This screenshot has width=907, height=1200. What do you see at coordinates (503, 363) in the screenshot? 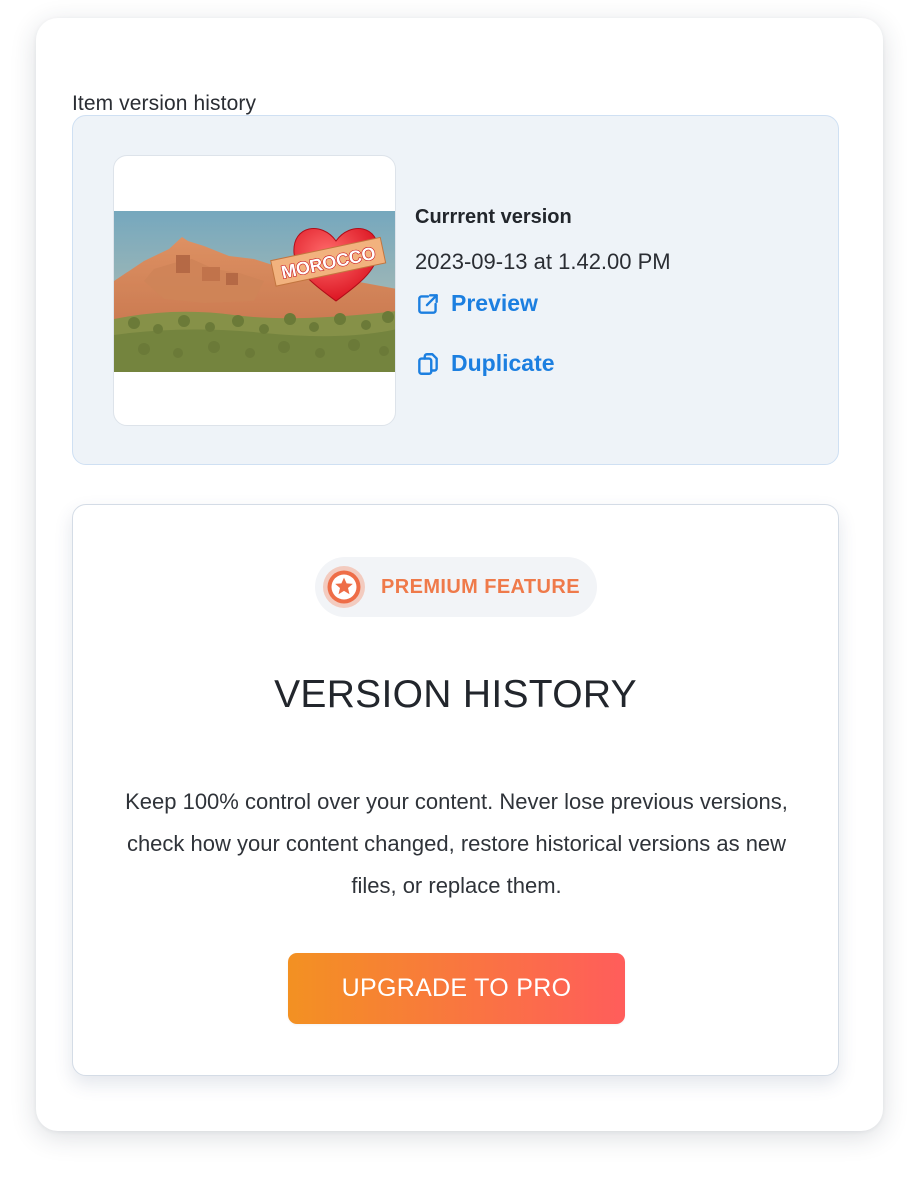
I see `duplicate-label: Duplicate` at bounding box center [503, 363].